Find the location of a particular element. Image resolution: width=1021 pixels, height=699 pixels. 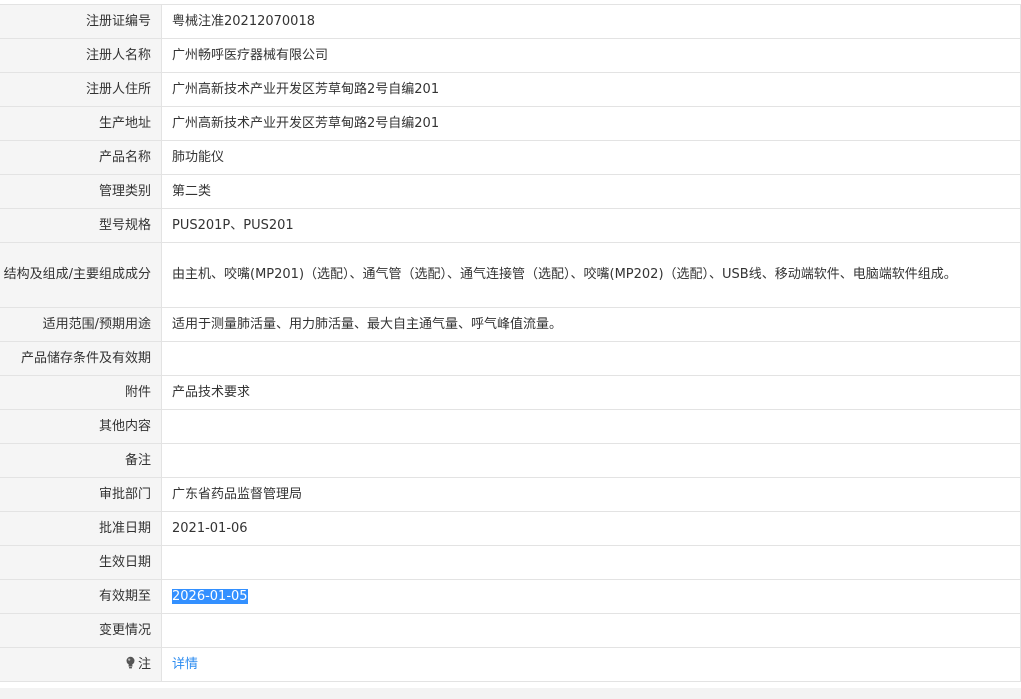

table-row: 生效日期 is located at coordinates (510, 562).